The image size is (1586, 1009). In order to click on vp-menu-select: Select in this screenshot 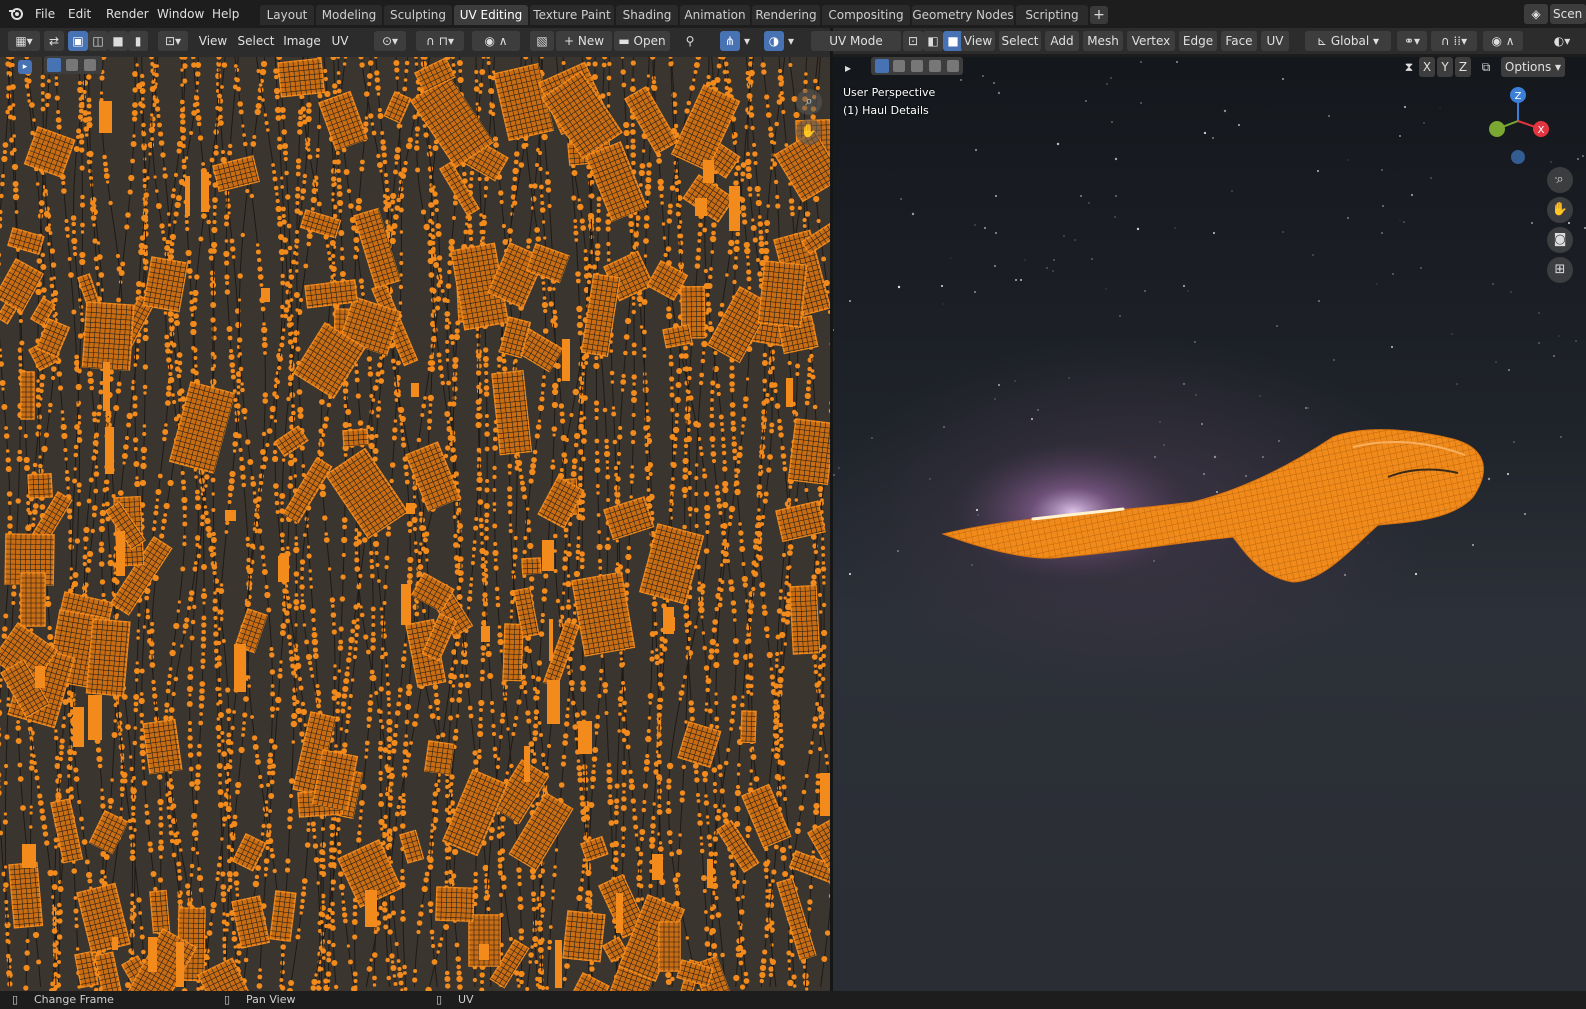, I will do `click(1020, 41)`.